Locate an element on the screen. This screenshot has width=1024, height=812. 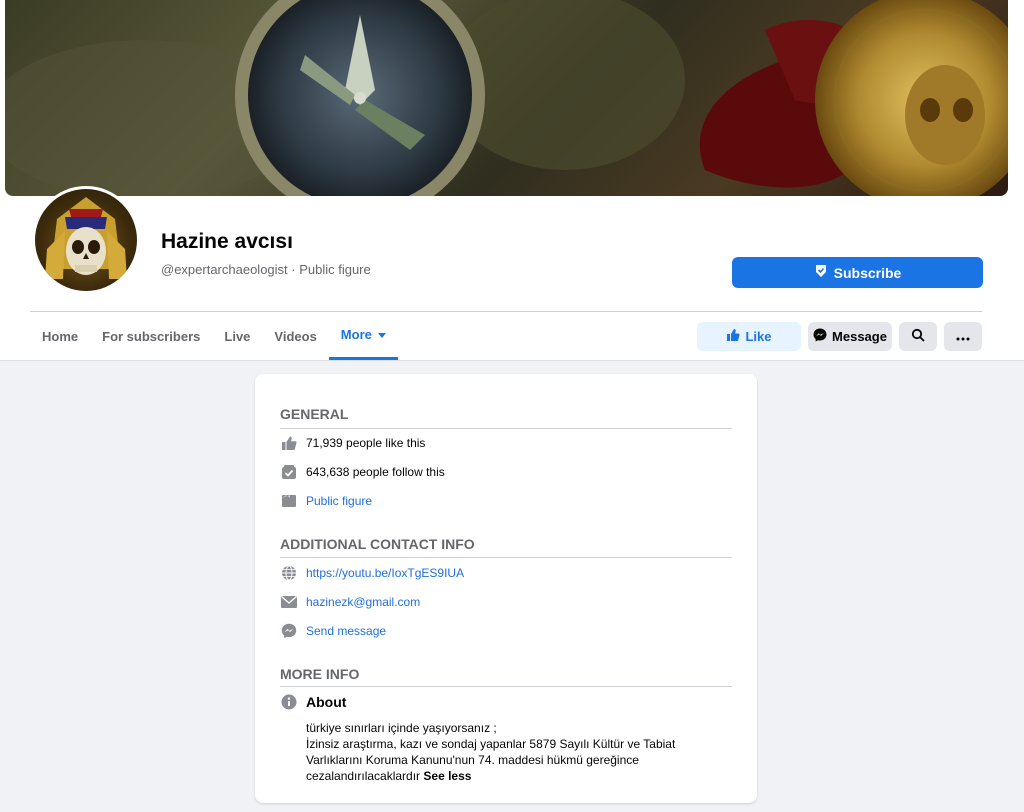
globe-icon is located at coordinates (288, 572).